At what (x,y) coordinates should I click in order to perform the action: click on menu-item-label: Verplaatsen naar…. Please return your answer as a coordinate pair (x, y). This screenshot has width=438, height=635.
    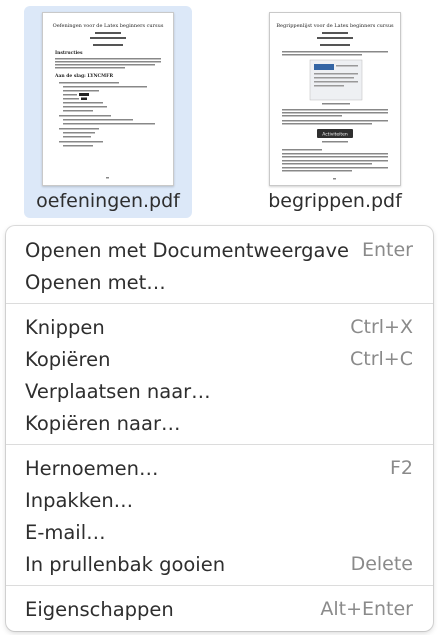
    Looking at the image, I should click on (118, 391).